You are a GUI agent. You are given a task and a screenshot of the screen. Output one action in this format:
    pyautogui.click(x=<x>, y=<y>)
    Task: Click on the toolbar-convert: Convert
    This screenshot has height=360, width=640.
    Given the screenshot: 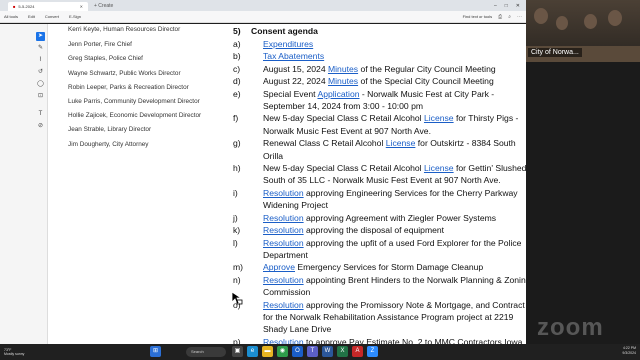 What is the action you would take?
    pyautogui.click(x=52, y=16)
    